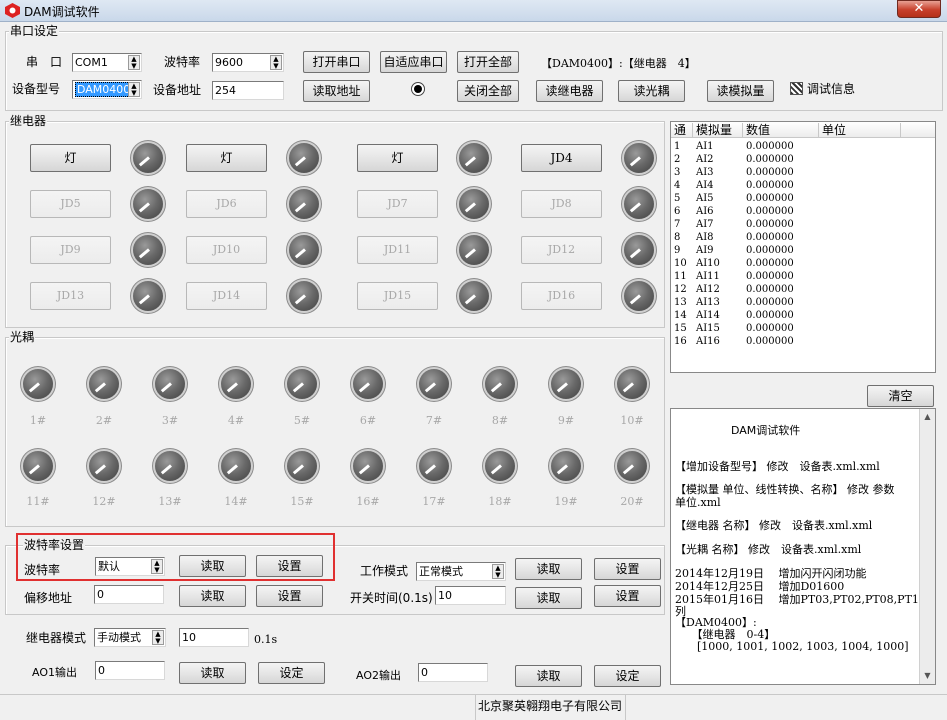 This screenshot has height=720, width=947. I want to click on offset-read-button: 读取, so click(212, 596).